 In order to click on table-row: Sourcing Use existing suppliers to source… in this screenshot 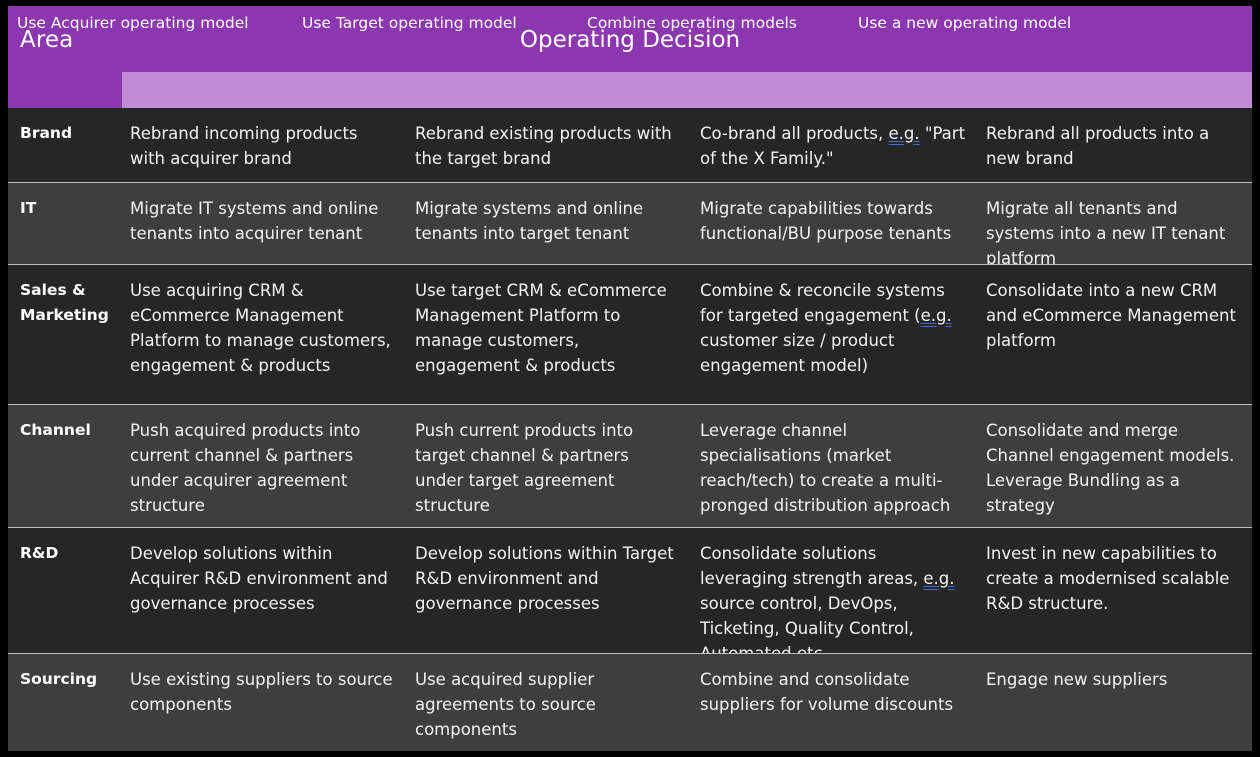, I will do `click(630, 702)`.